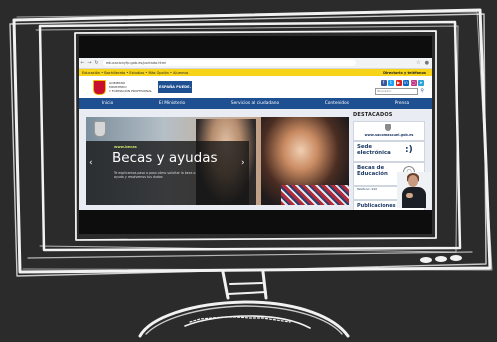 The height and width of the screenshot is (342, 497). What do you see at coordinates (337, 103) in the screenshot?
I see `menu-item-contenidos: Contenidos` at bounding box center [337, 103].